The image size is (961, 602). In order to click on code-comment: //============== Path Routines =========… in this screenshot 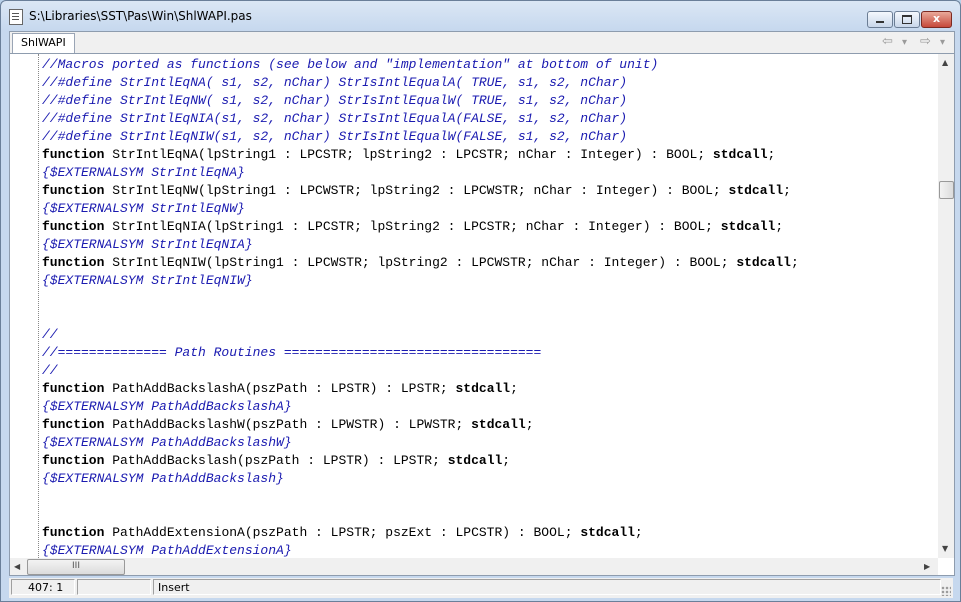, I will do `click(292, 352)`.